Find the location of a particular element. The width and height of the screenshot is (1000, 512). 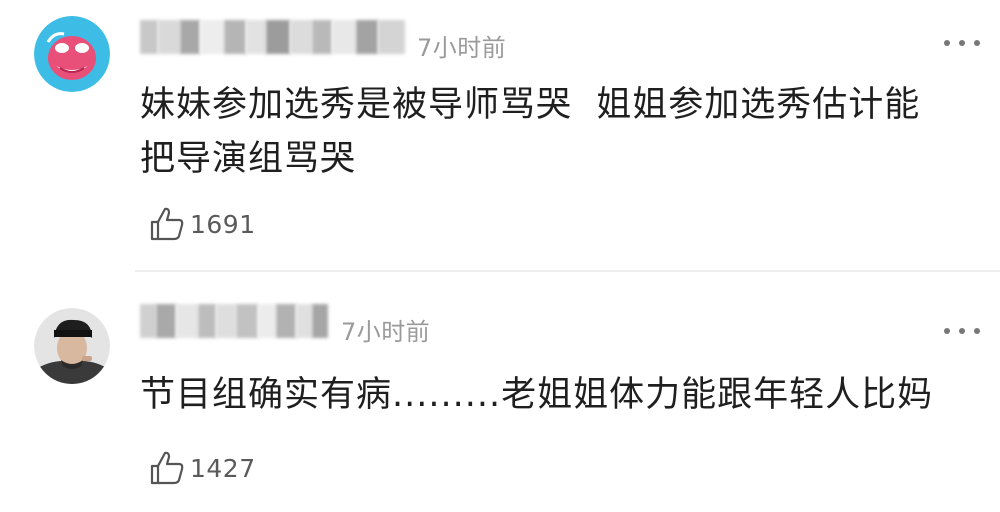

like-button: 1691 is located at coordinates (202, 224).